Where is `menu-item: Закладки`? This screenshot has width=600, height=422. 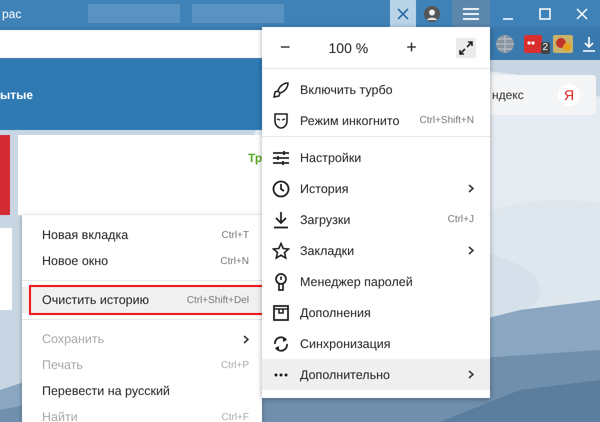
menu-item: Закладки is located at coordinates (376, 250).